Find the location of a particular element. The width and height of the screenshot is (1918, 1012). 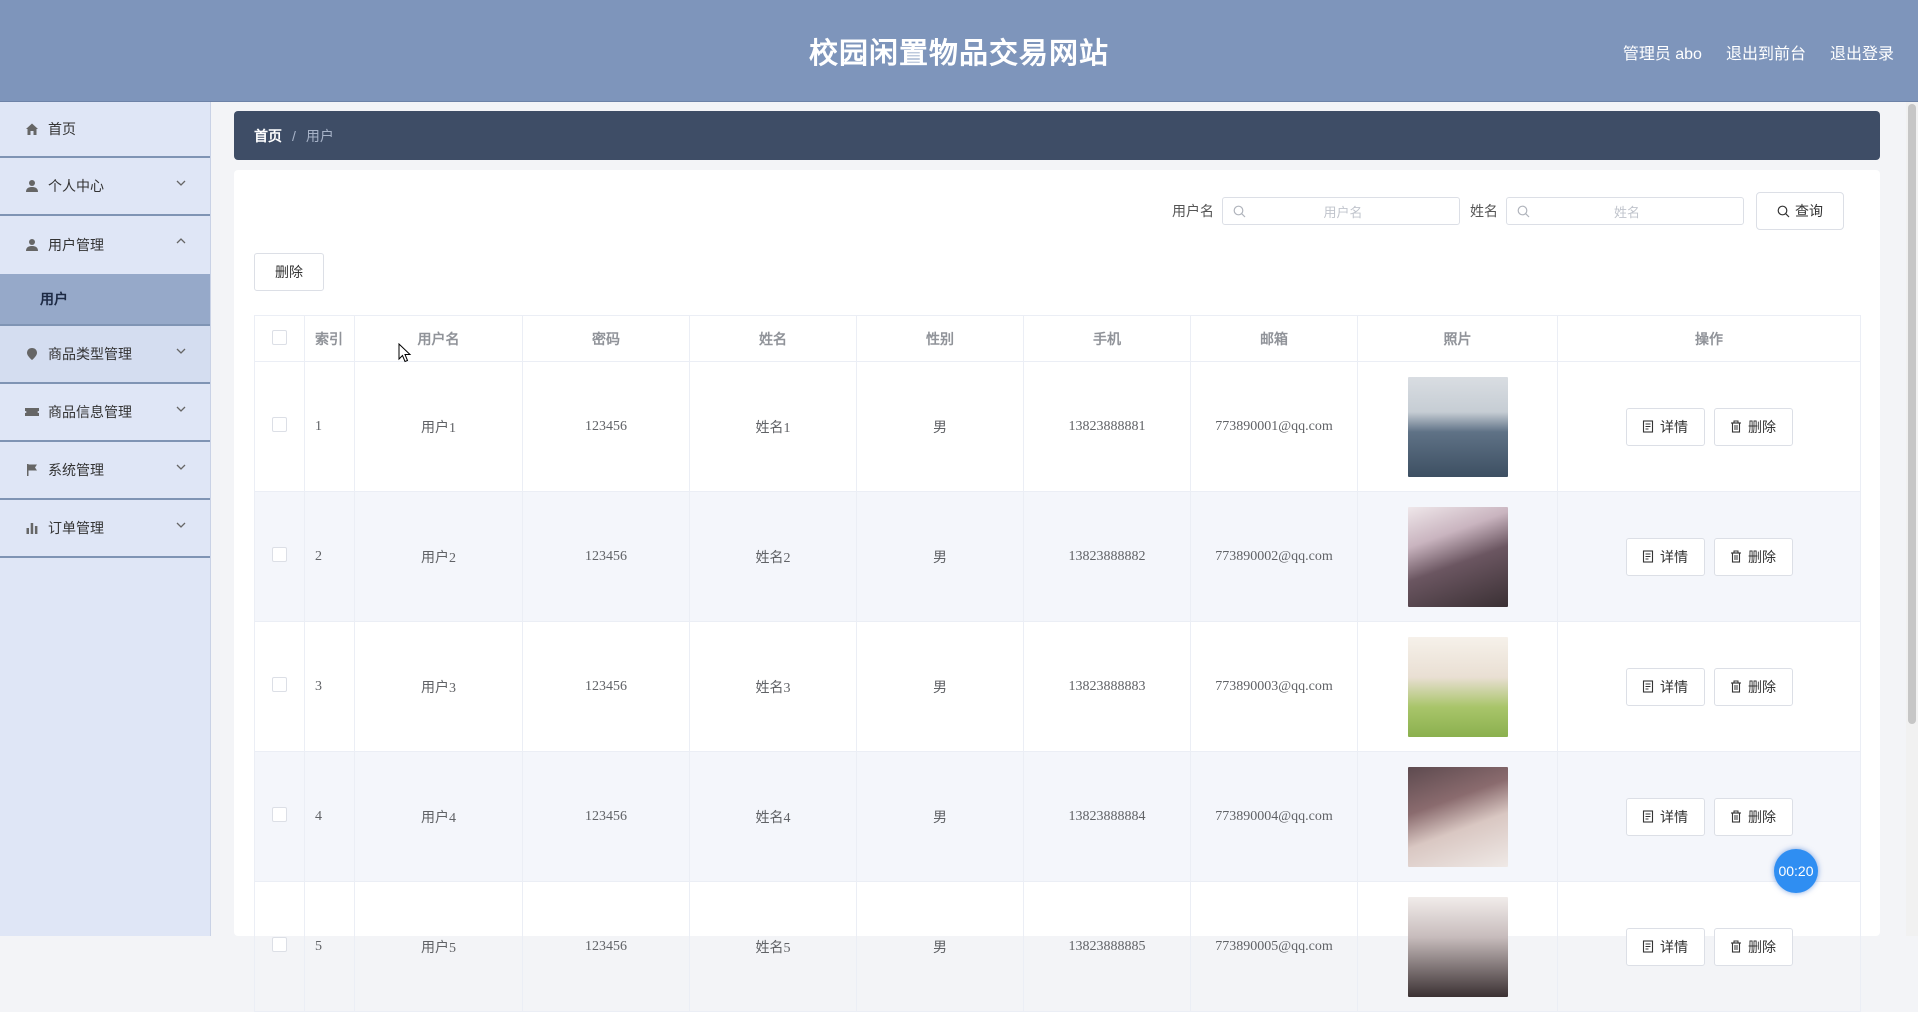

query-button: 查询 is located at coordinates (1800, 211).